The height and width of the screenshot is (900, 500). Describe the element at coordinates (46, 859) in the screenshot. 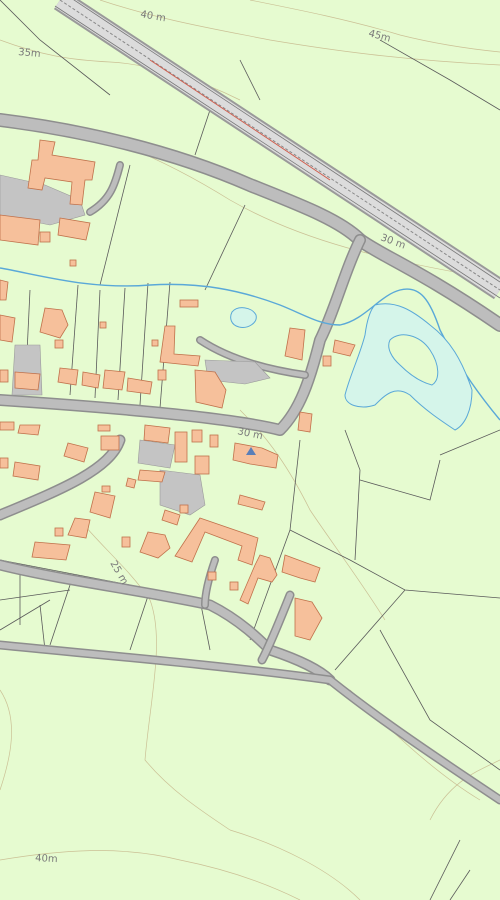

I see `contour-label: 40m` at that location.